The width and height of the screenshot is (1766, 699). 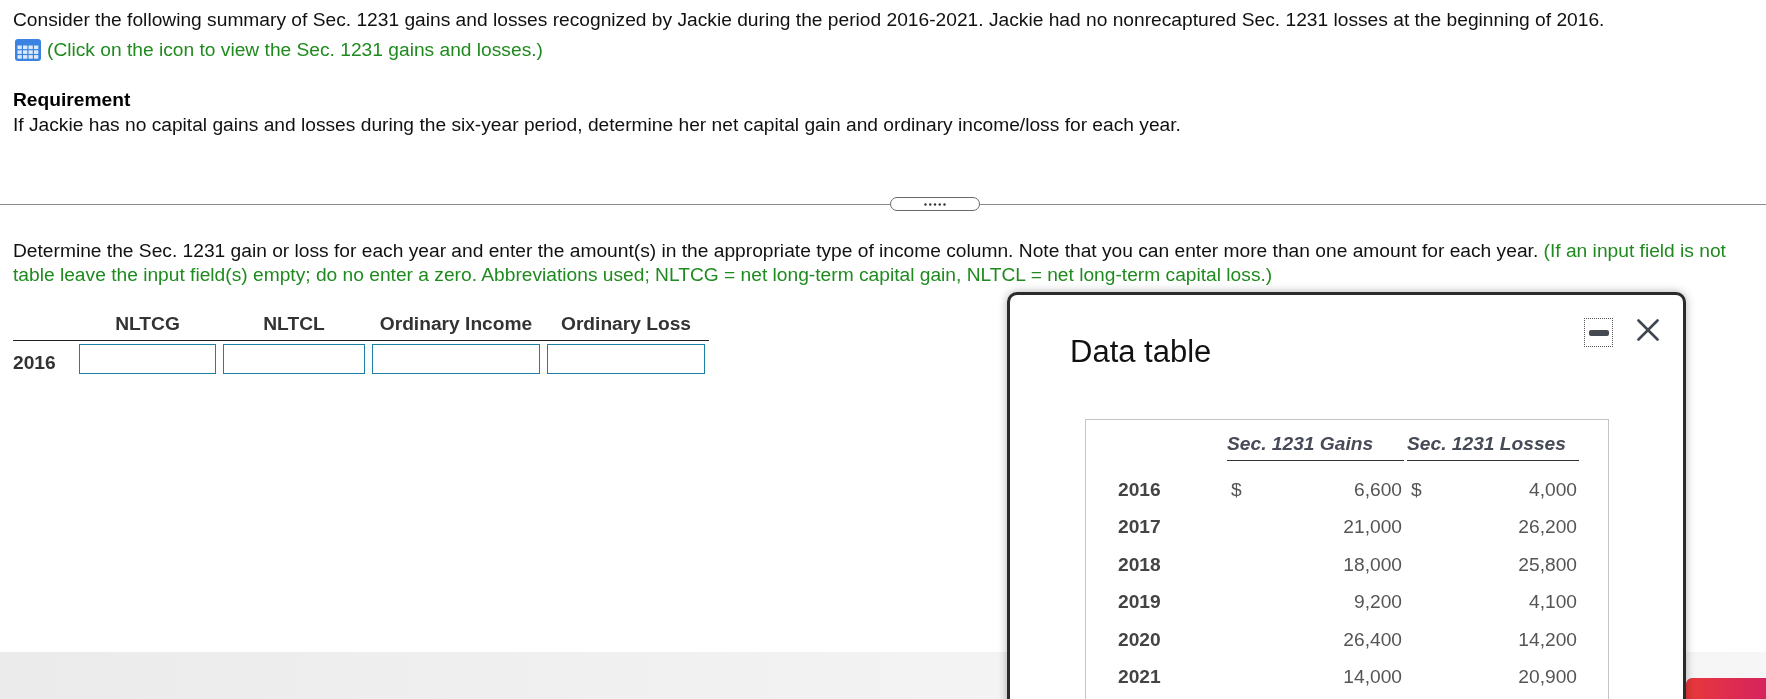 What do you see at coordinates (1553, 489) in the screenshot?
I see `table-cell: 4,000` at bounding box center [1553, 489].